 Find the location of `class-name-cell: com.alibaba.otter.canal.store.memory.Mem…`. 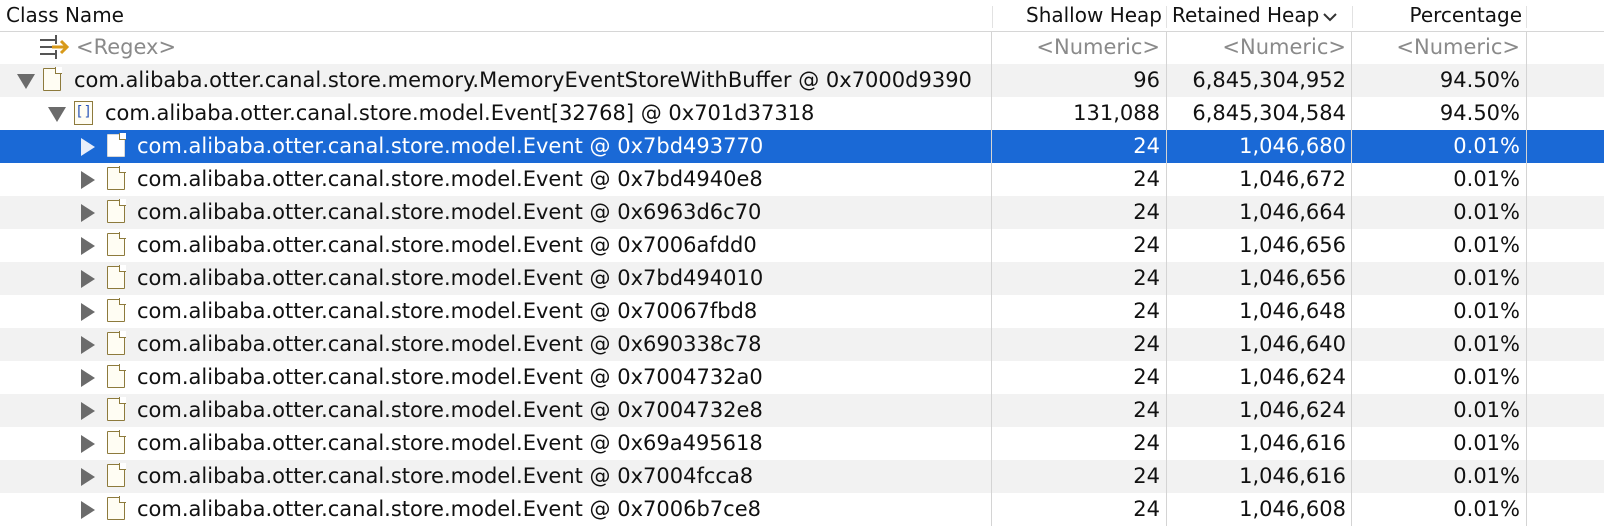

class-name-cell: com.alibaba.otter.canal.store.memory.Mem… is located at coordinates (523, 80).